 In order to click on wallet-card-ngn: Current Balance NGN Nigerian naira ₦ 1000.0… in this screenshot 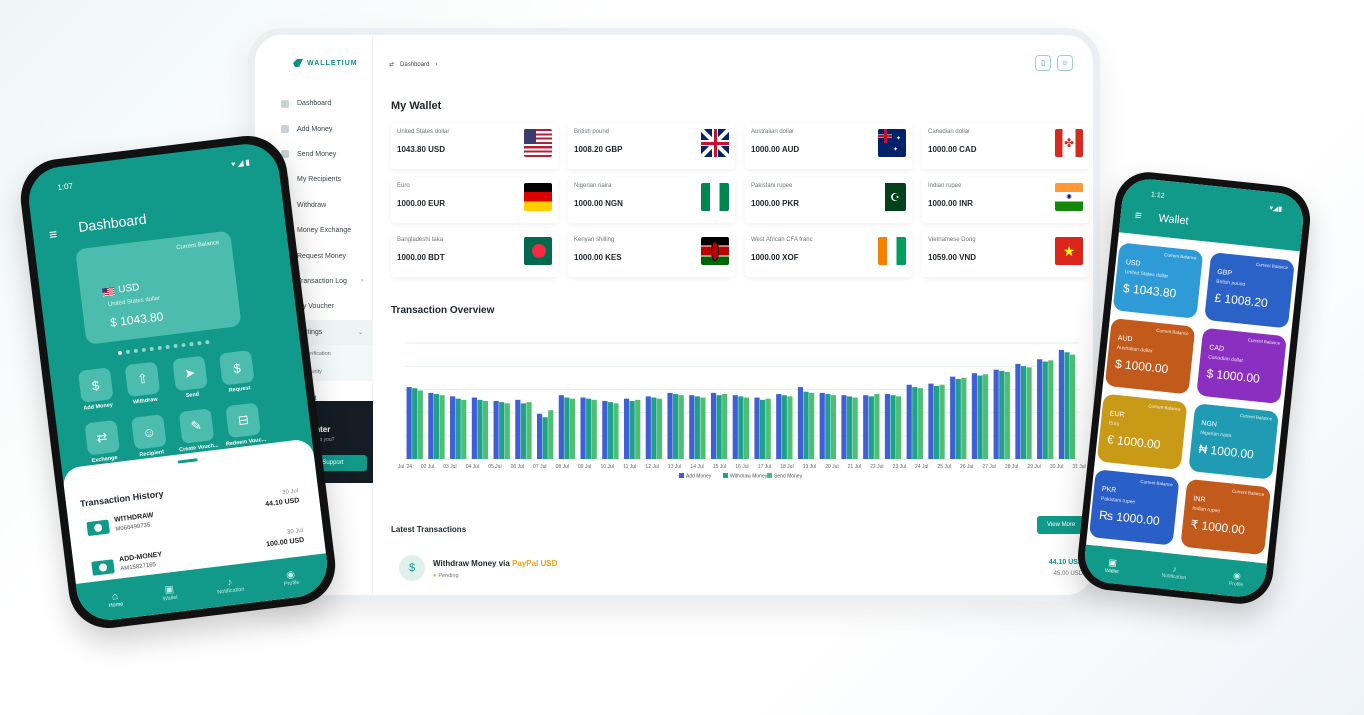, I will do `click(1233, 441)`.